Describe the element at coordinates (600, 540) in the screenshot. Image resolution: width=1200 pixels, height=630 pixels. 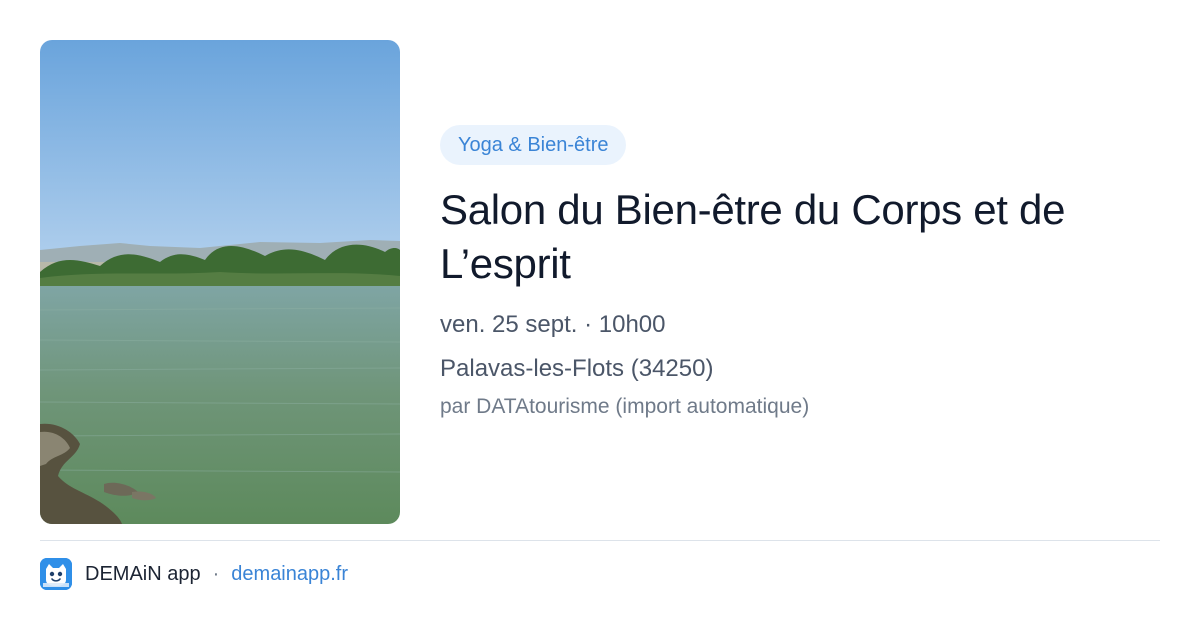
I see `footer-divider` at that location.